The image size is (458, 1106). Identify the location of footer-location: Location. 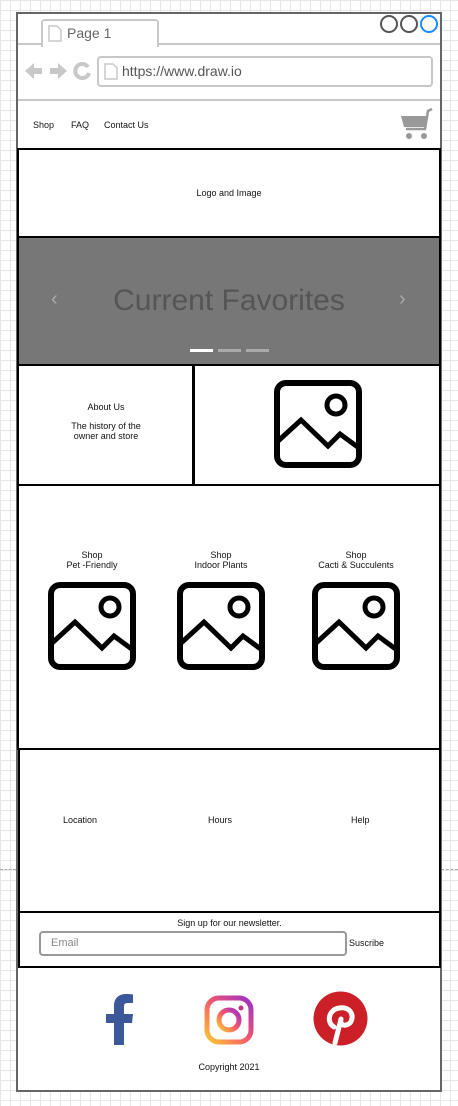
(80, 820).